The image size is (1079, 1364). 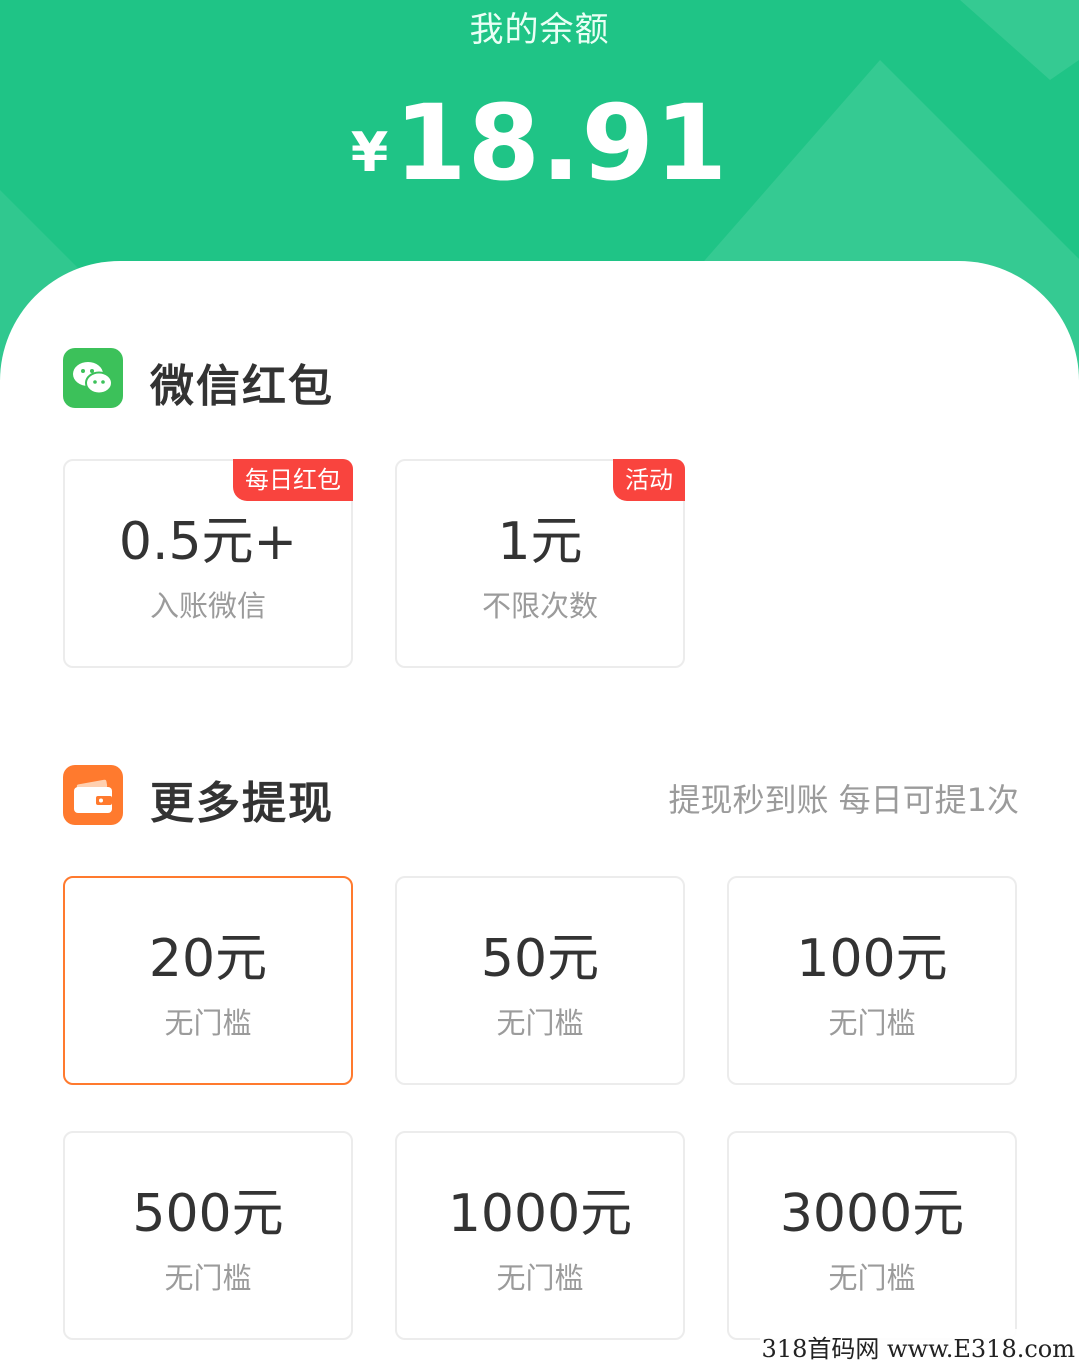 I want to click on withdraw-option-card: 3000元 无门槛, so click(x=872, y=1235).